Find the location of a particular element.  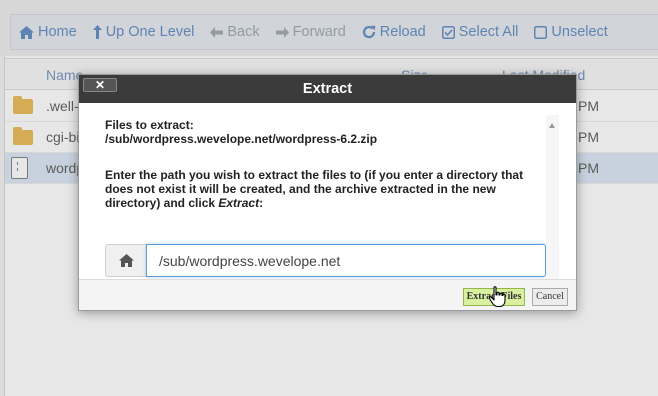

scroll-up-icon is located at coordinates (552, 125).